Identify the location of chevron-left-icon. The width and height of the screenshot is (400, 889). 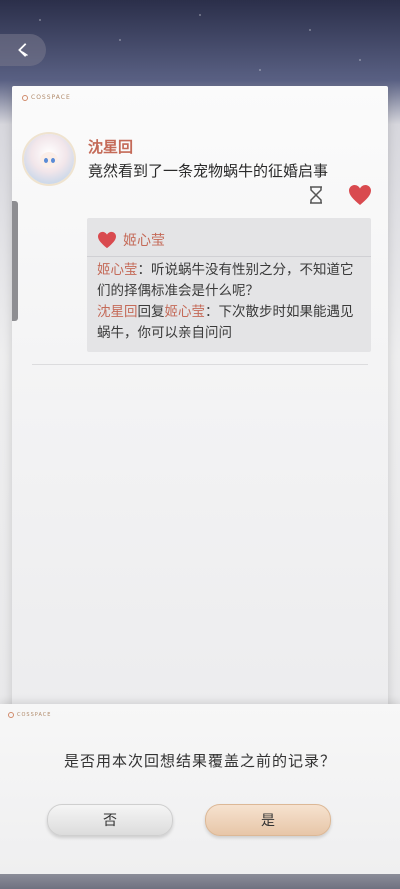
(23, 50).